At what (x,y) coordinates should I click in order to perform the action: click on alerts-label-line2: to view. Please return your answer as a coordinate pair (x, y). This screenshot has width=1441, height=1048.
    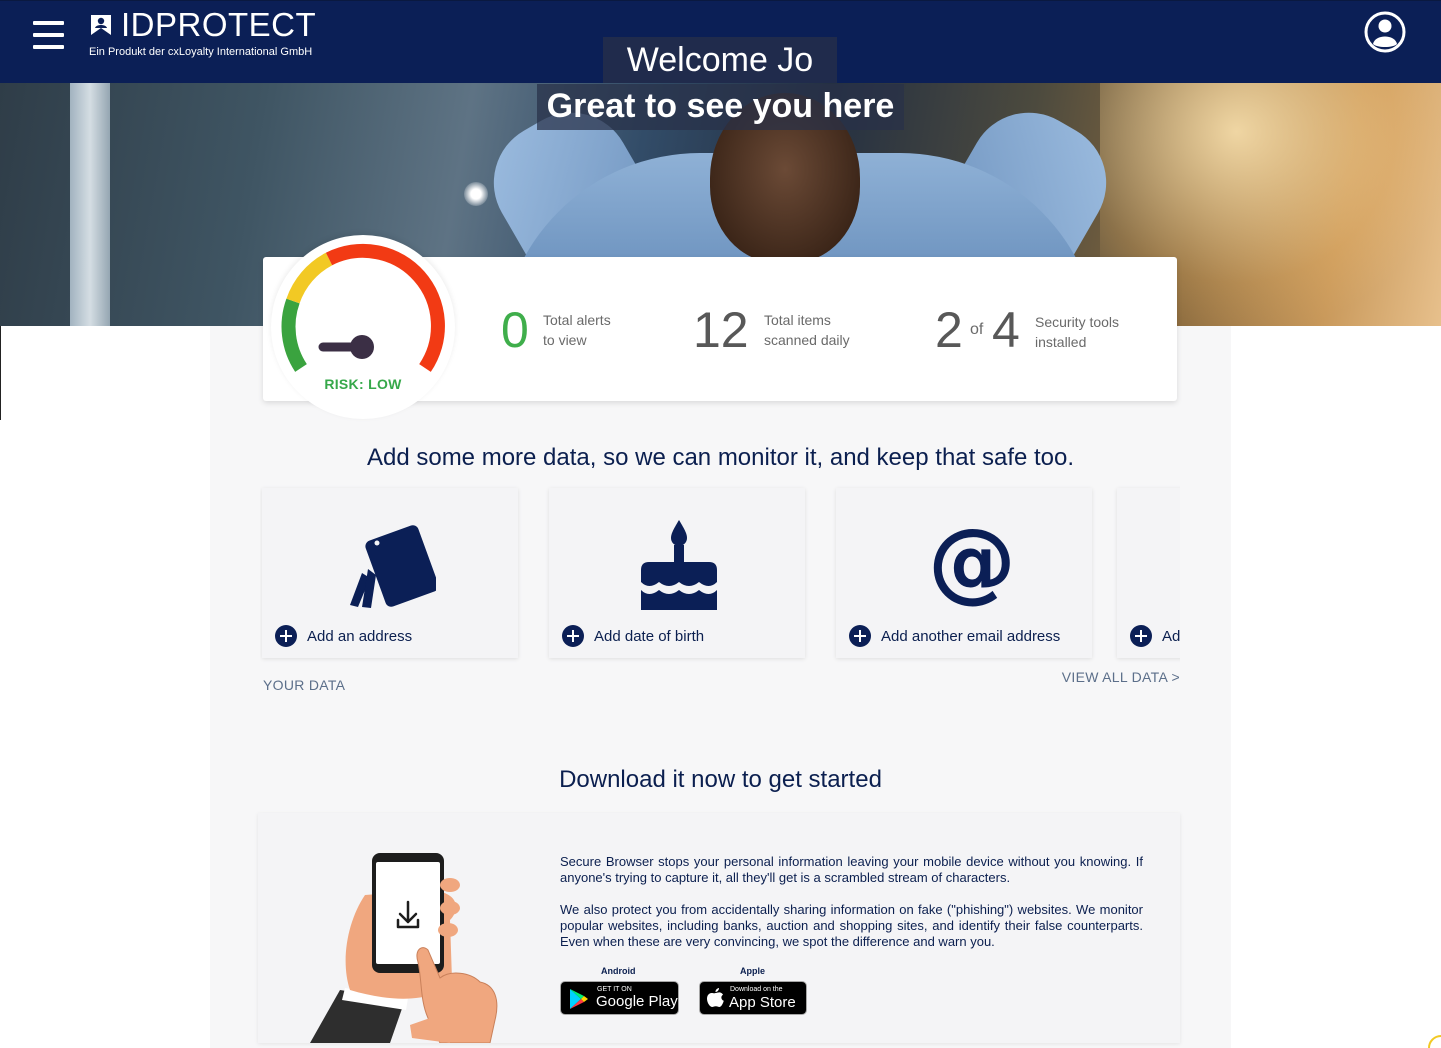
    Looking at the image, I should click on (565, 340).